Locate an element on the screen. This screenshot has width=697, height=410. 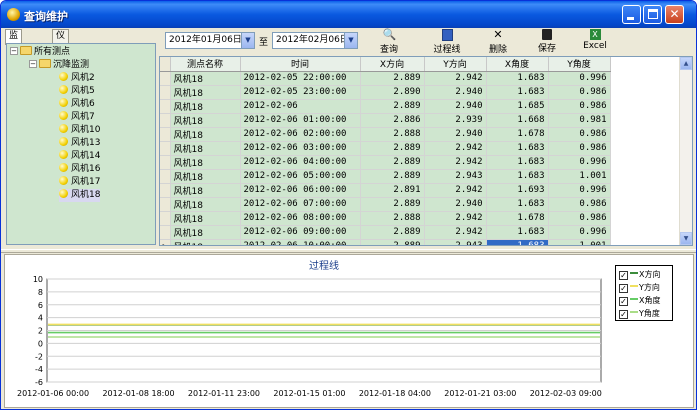
chevron-down-icon: ▼ is located at coordinates (247, 40).